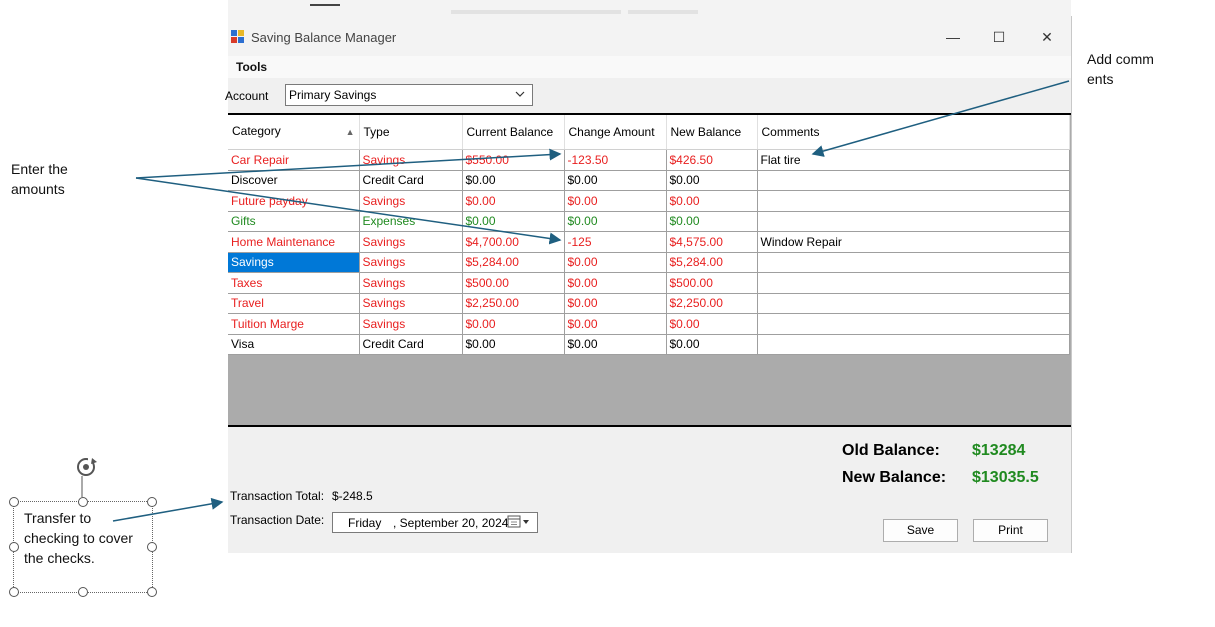 The width and height of the screenshot is (1215, 627). I want to click on arrow-to-comments, so click(940, 118).